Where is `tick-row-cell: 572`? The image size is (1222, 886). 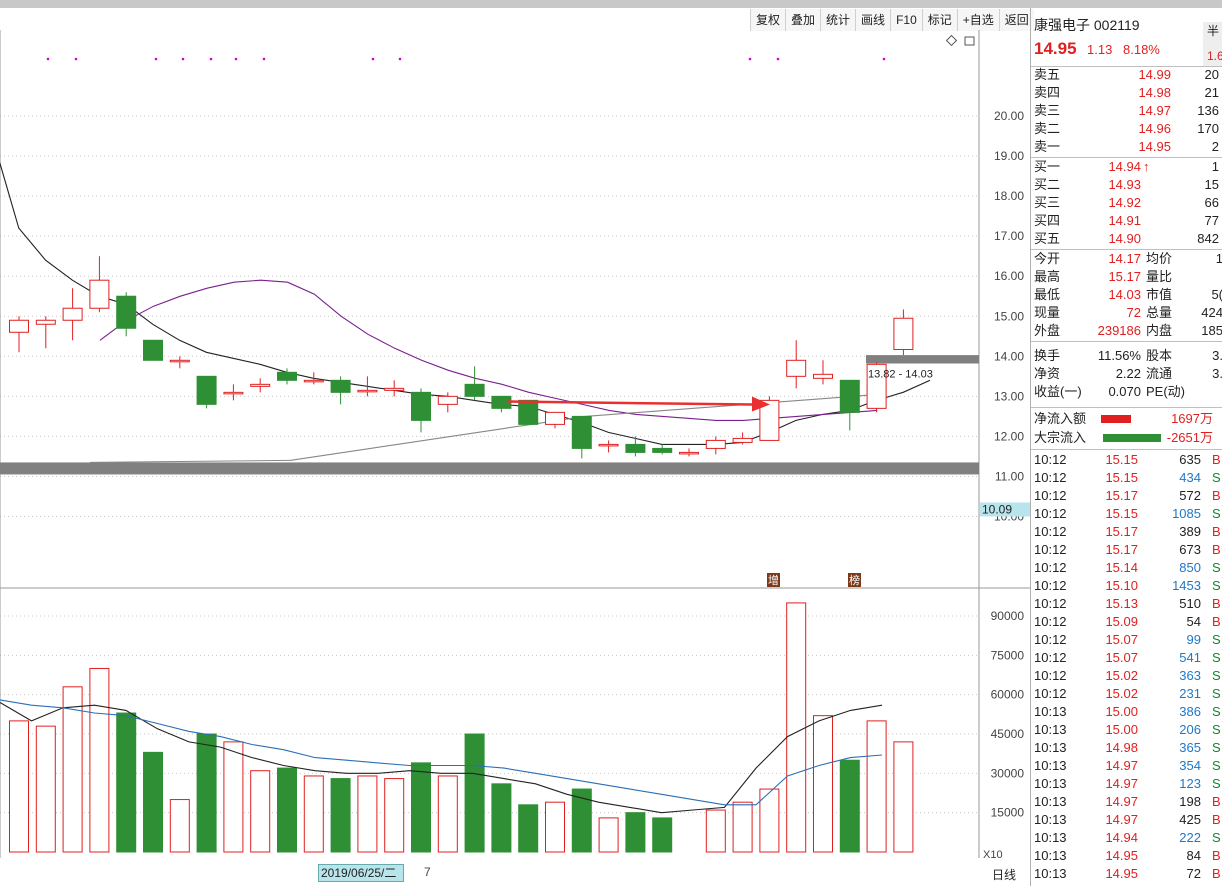 tick-row-cell: 572 is located at coordinates (1190, 495).